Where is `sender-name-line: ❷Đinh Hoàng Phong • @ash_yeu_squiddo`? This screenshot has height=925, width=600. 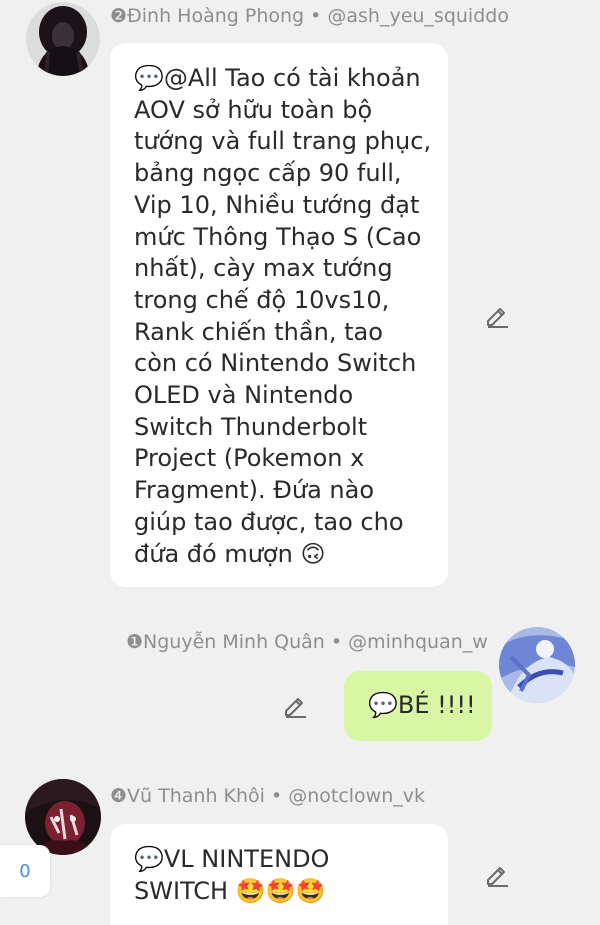
sender-name-line: ❷Đinh Hoàng Phong • @ash_yeu_squiddo is located at coordinates (309, 16).